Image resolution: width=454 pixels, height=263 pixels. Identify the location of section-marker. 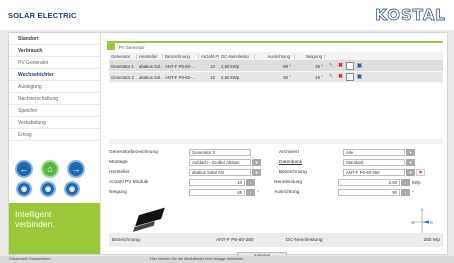
(111, 45).